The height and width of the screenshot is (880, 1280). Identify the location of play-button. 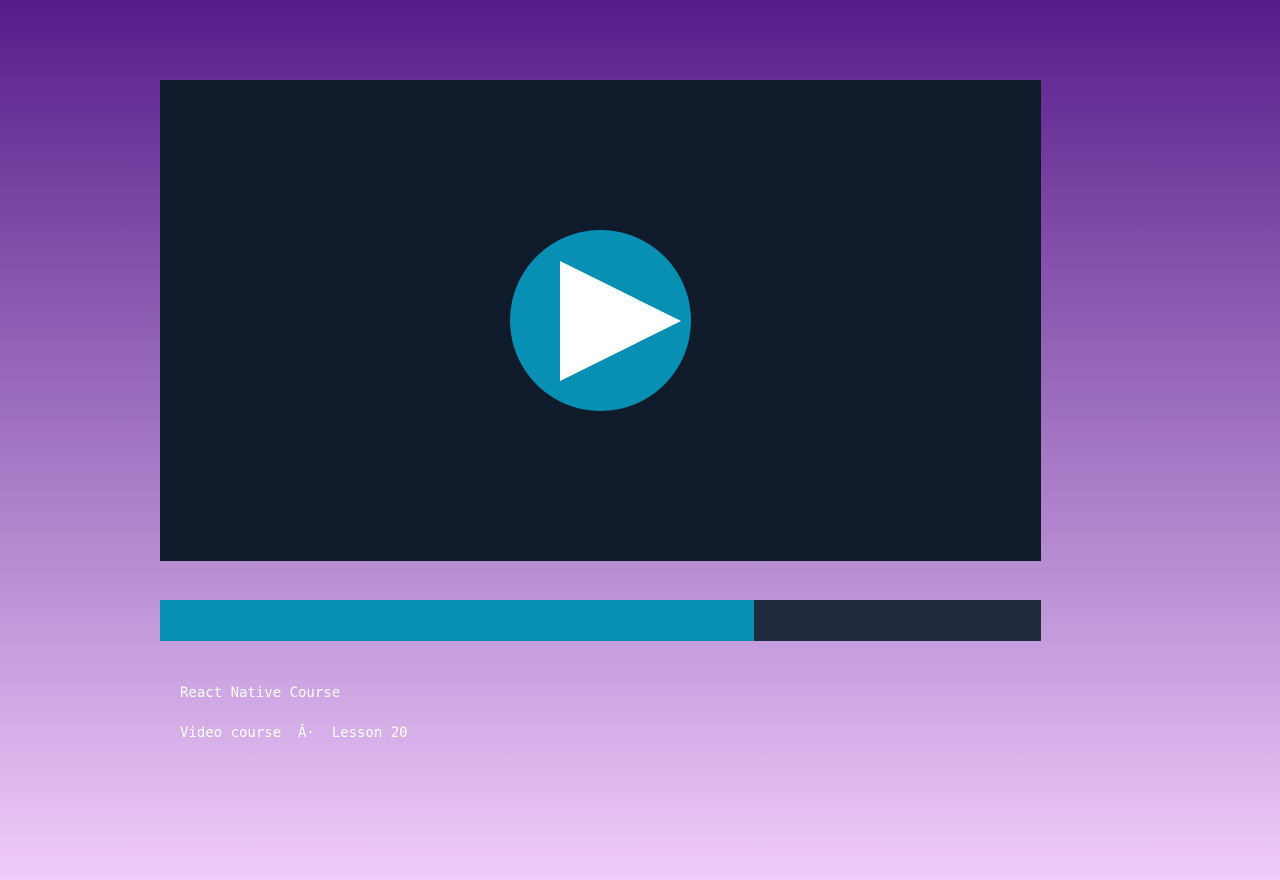
(600, 320).